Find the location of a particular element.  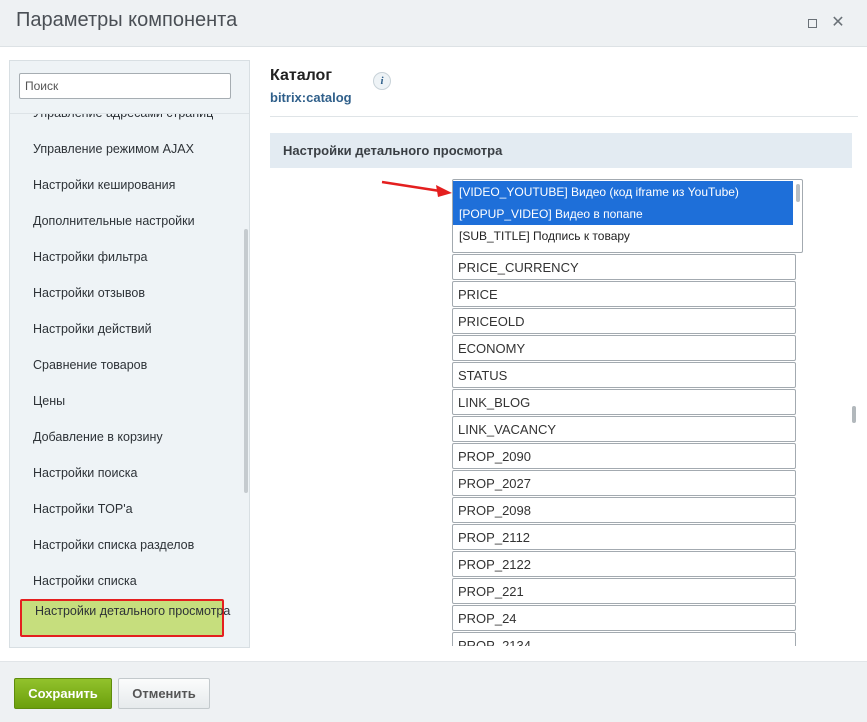

main-scrollbar is located at coordinates (854, 414).